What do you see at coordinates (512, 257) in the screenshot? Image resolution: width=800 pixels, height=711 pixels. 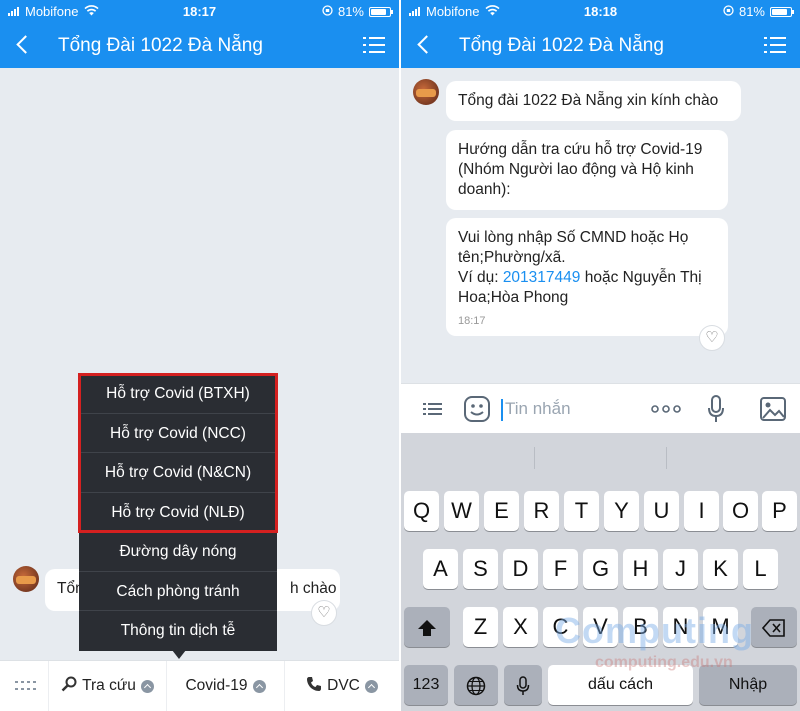 I see `message-line: tên;Phường/xã.` at bounding box center [512, 257].